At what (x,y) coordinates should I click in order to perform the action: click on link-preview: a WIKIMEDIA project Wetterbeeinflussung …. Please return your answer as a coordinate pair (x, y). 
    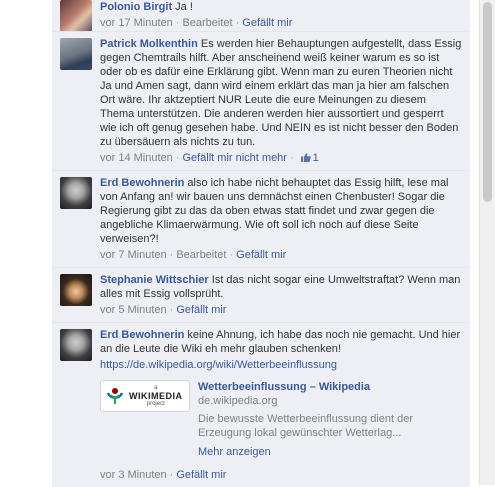
    Looking at the image, I should click on (281, 422).